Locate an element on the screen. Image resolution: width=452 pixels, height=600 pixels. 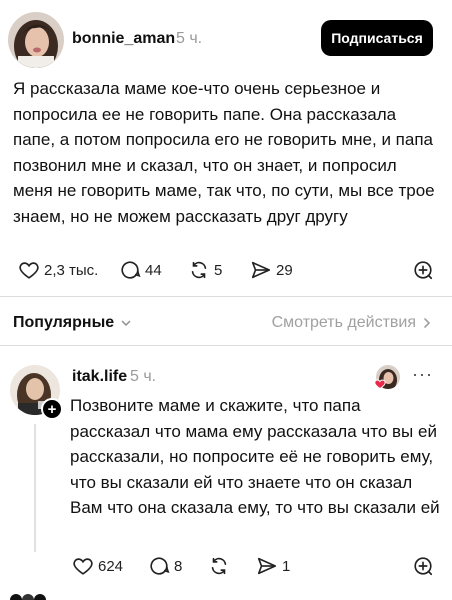
save-button is located at coordinates (423, 270).